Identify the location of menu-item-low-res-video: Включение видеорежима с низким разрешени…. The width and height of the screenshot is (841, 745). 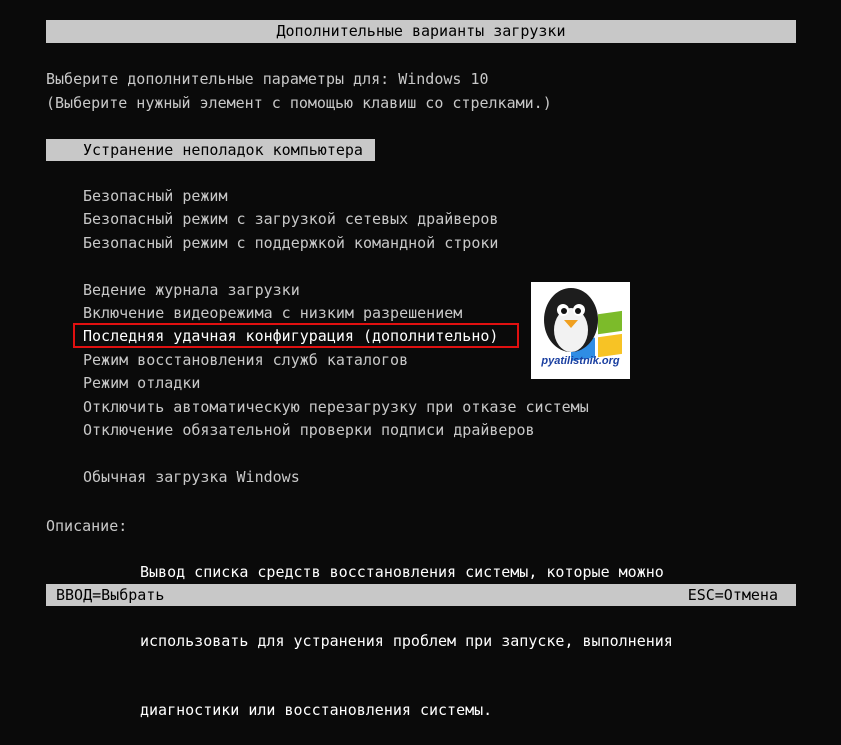
(272, 313).